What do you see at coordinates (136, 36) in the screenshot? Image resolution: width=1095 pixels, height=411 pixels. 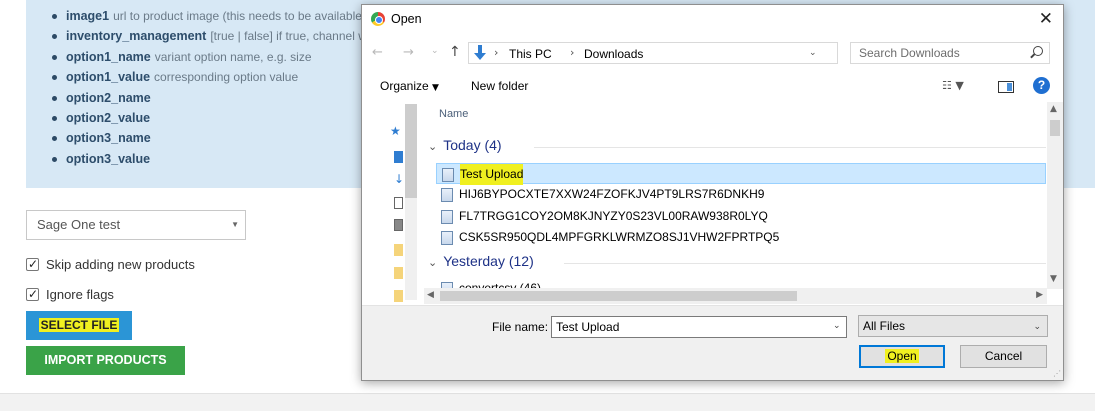 I see `field-name: inventory_management` at bounding box center [136, 36].